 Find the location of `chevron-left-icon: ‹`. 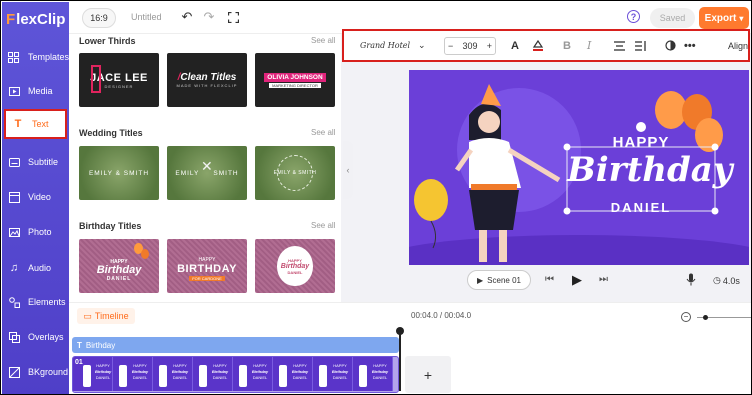

chevron-left-icon: ‹ is located at coordinates (348, 170).